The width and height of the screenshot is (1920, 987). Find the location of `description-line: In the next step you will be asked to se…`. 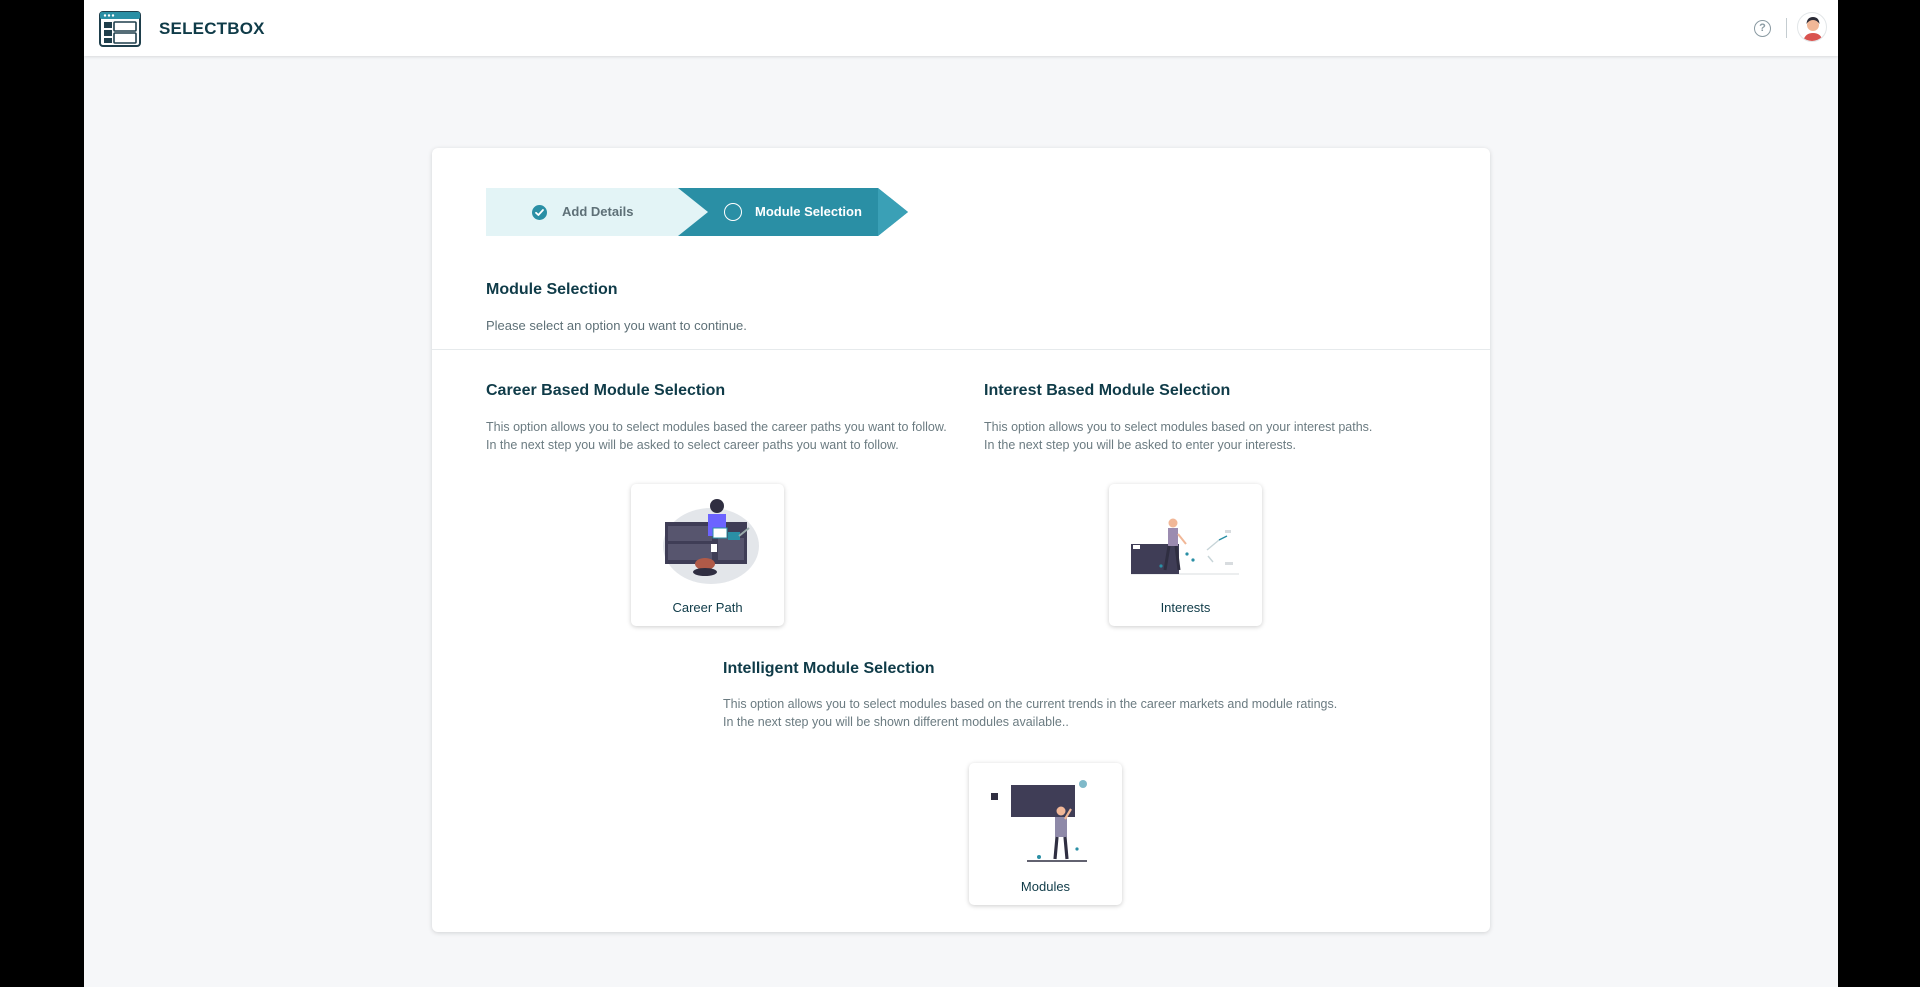

description-line: In the next step you will be asked to se… is located at coordinates (692, 445).